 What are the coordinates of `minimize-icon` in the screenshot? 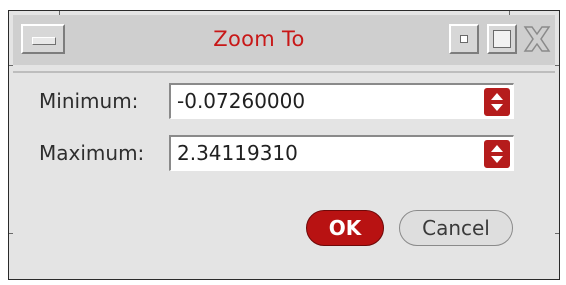 It's located at (464, 39).